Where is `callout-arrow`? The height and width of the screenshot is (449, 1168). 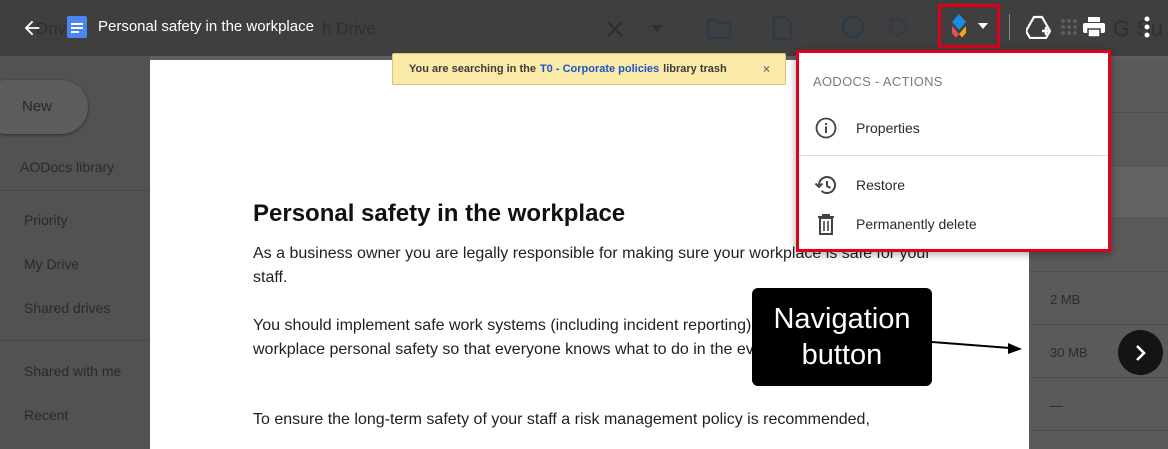 callout-arrow is located at coordinates (976, 347).